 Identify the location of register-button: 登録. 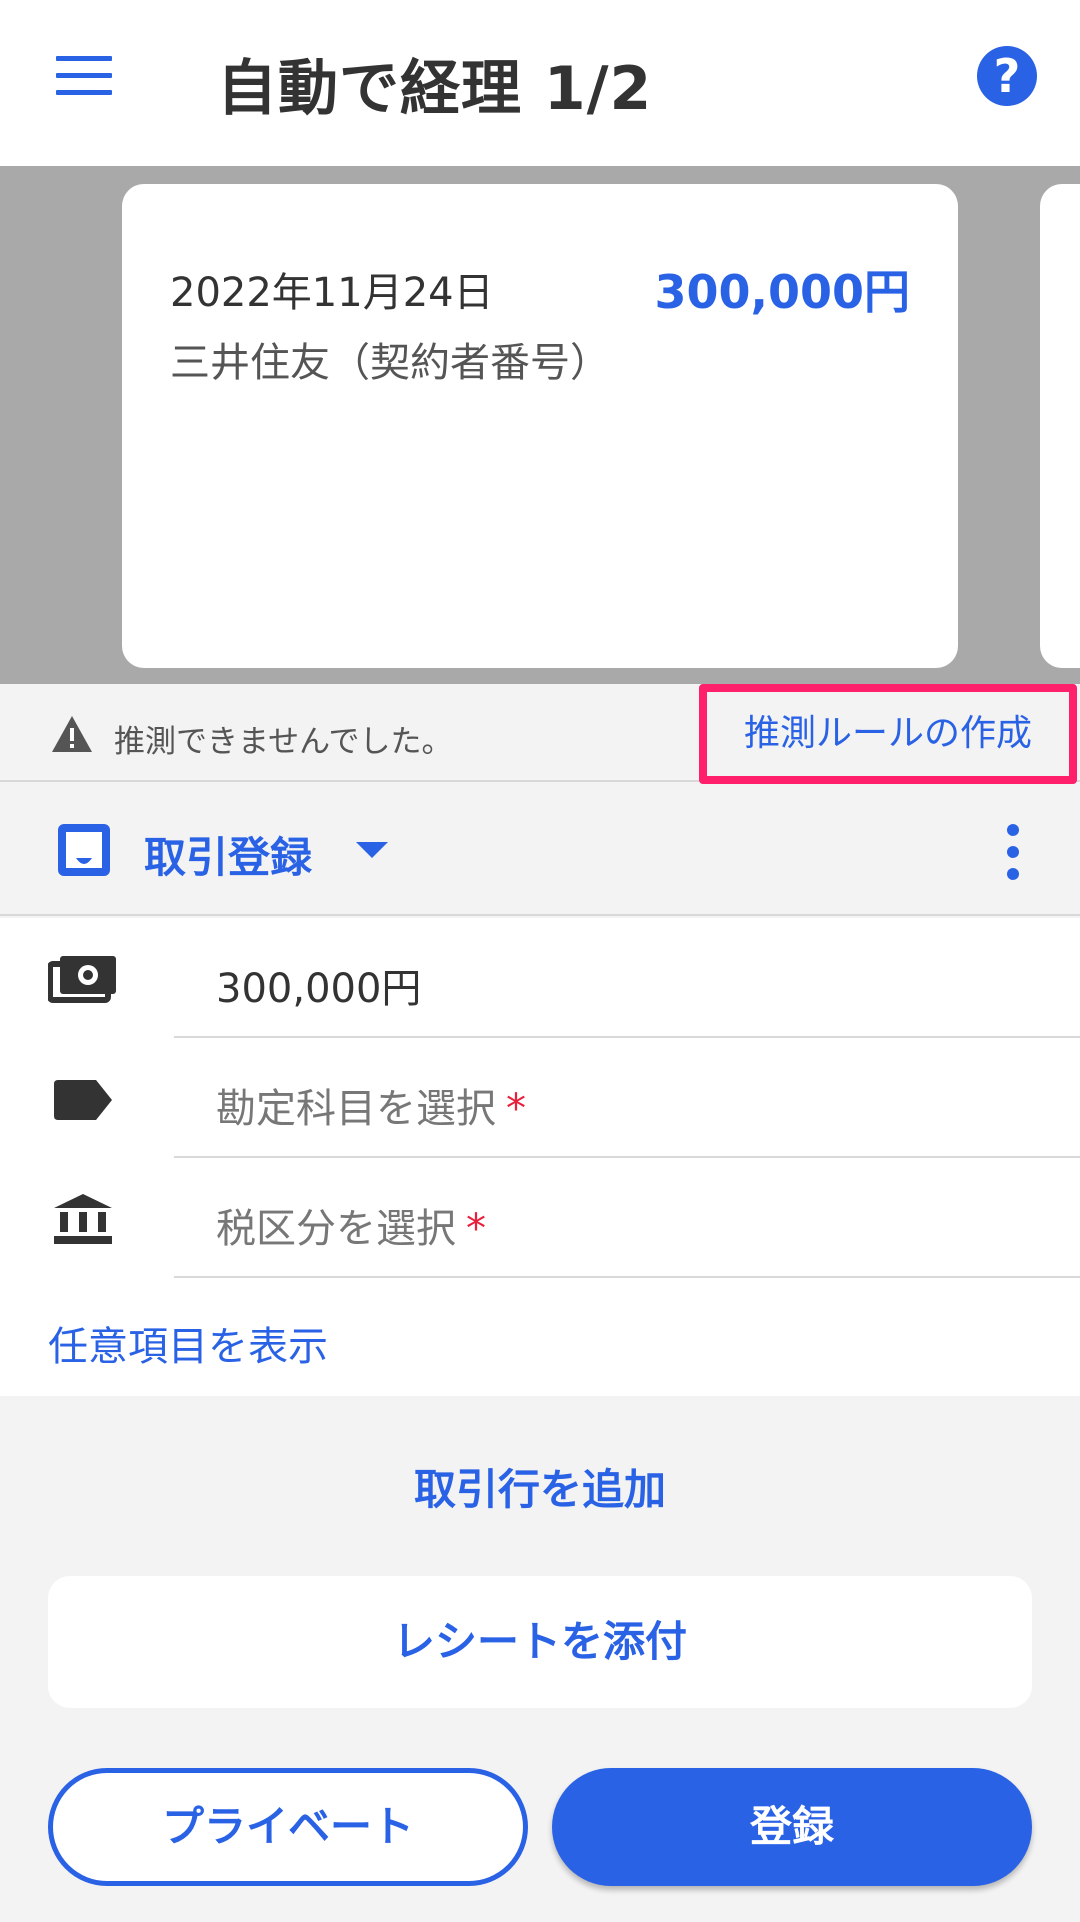
(792, 1827).